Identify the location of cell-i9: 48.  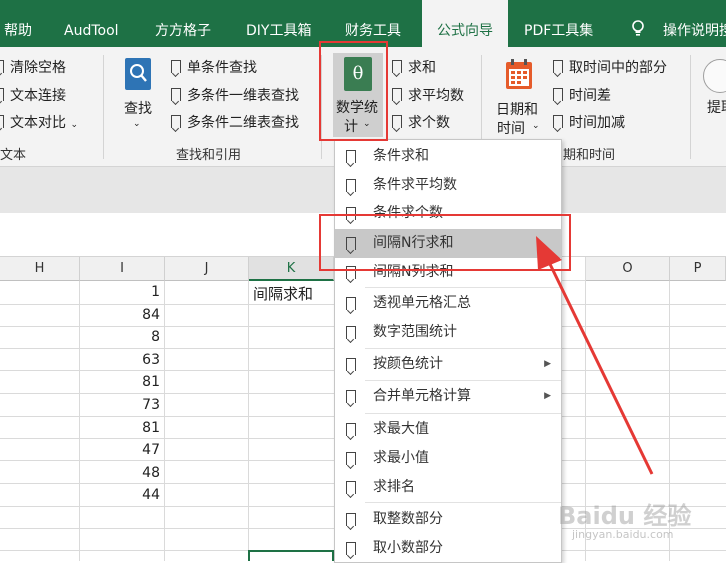
(125, 473).